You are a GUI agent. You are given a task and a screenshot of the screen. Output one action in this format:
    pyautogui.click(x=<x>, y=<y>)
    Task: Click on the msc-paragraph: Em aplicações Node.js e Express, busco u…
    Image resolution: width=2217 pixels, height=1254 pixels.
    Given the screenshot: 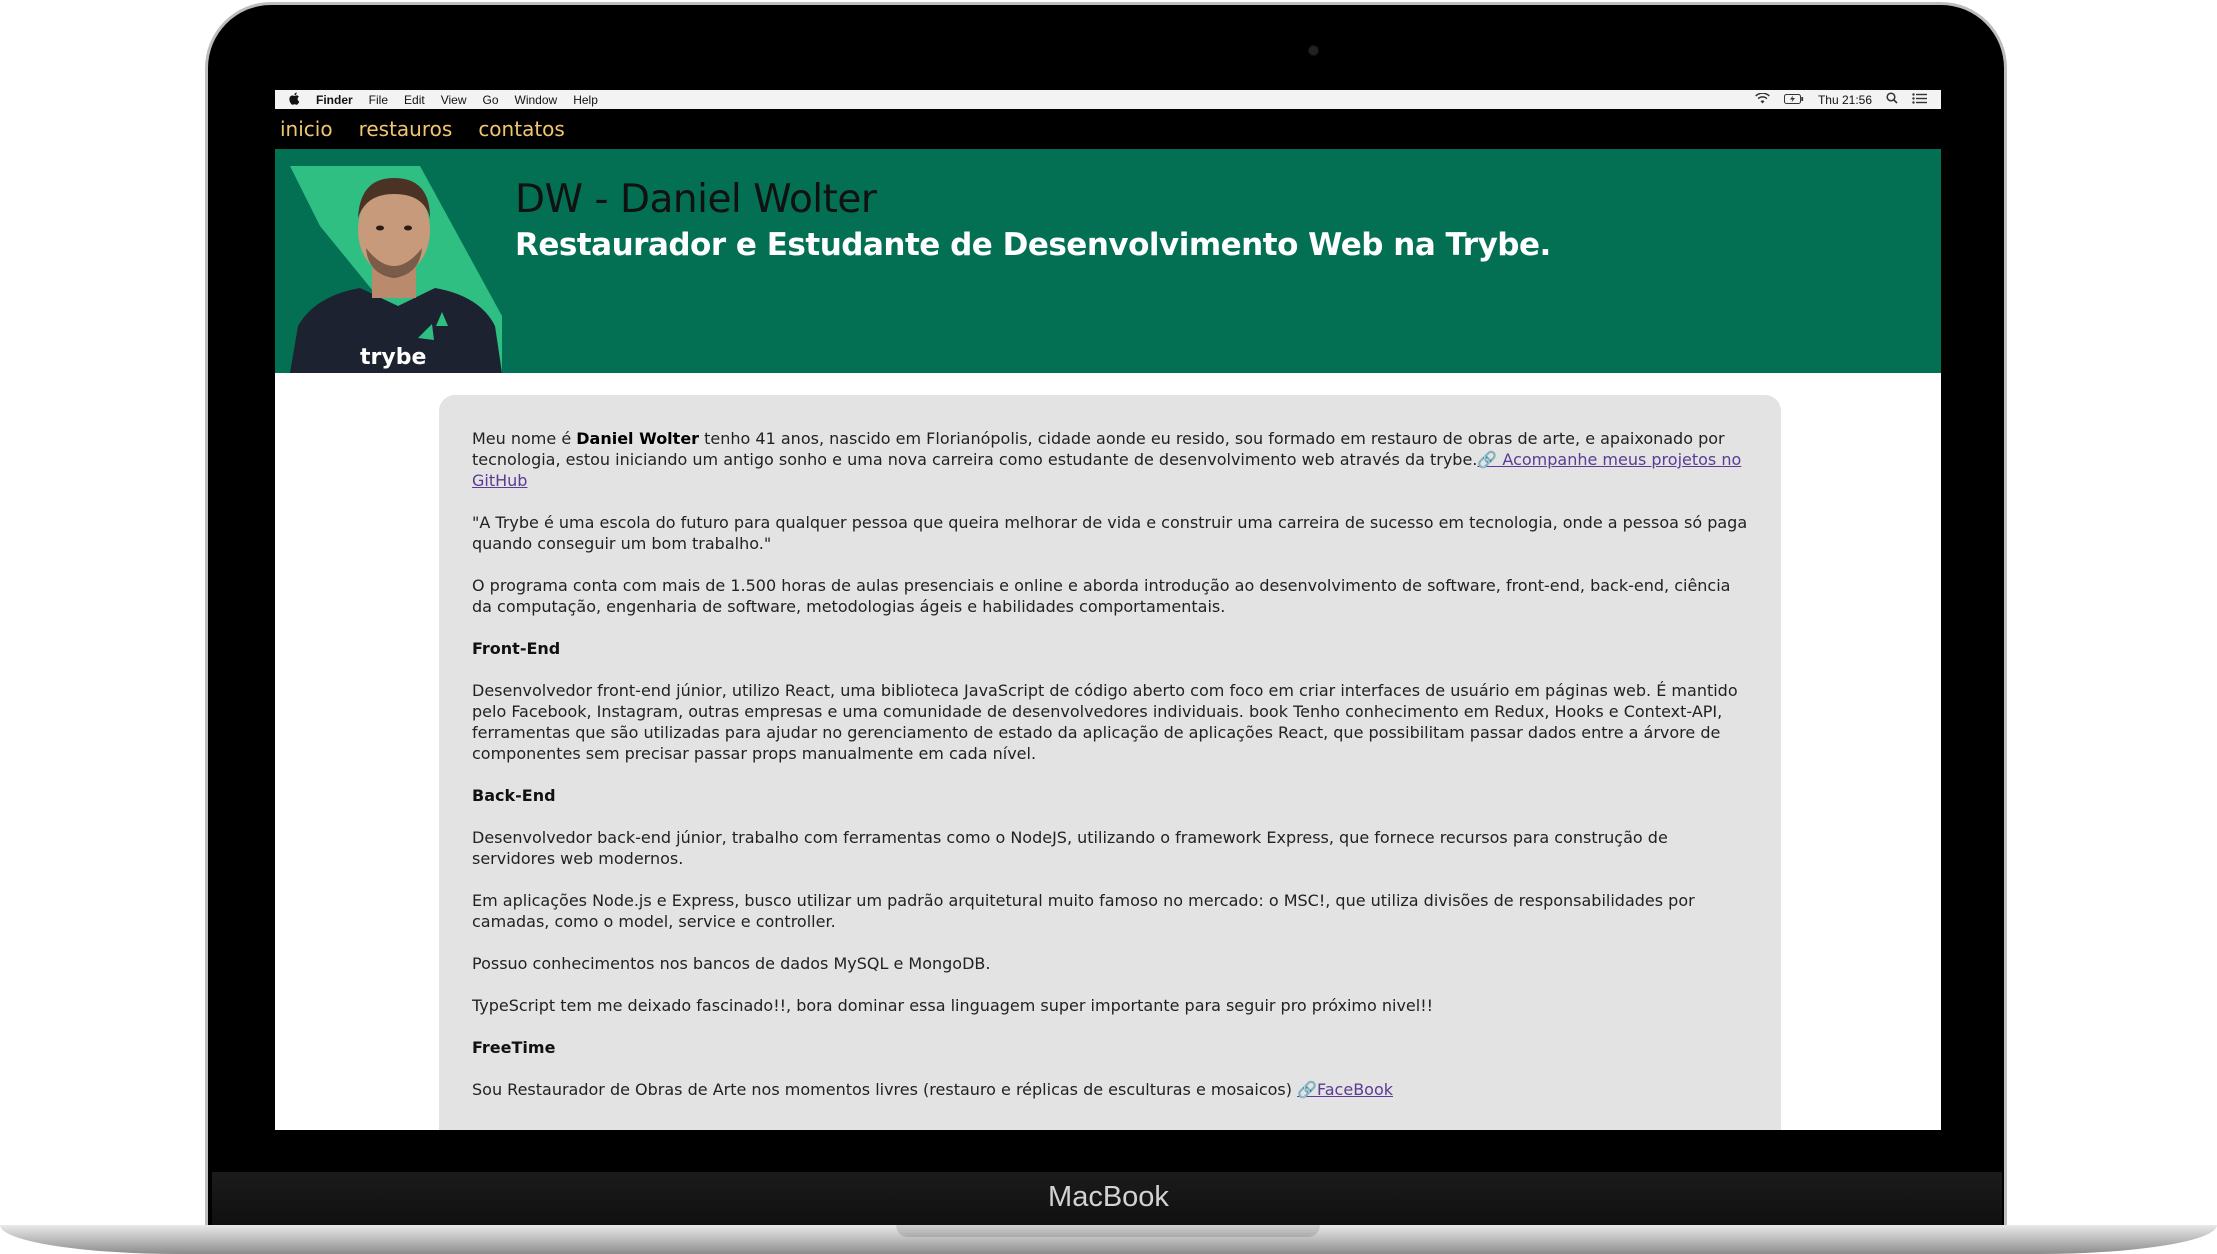 What is the action you would take?
    pyautogui.click(x=1083, y=911)
    